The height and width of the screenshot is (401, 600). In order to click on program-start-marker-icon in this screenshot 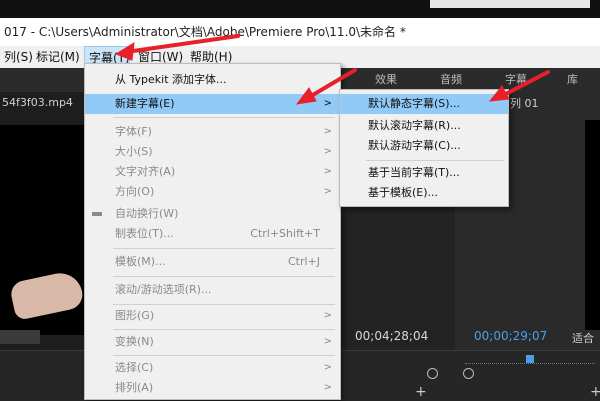, I will do `click(468, 373)`.